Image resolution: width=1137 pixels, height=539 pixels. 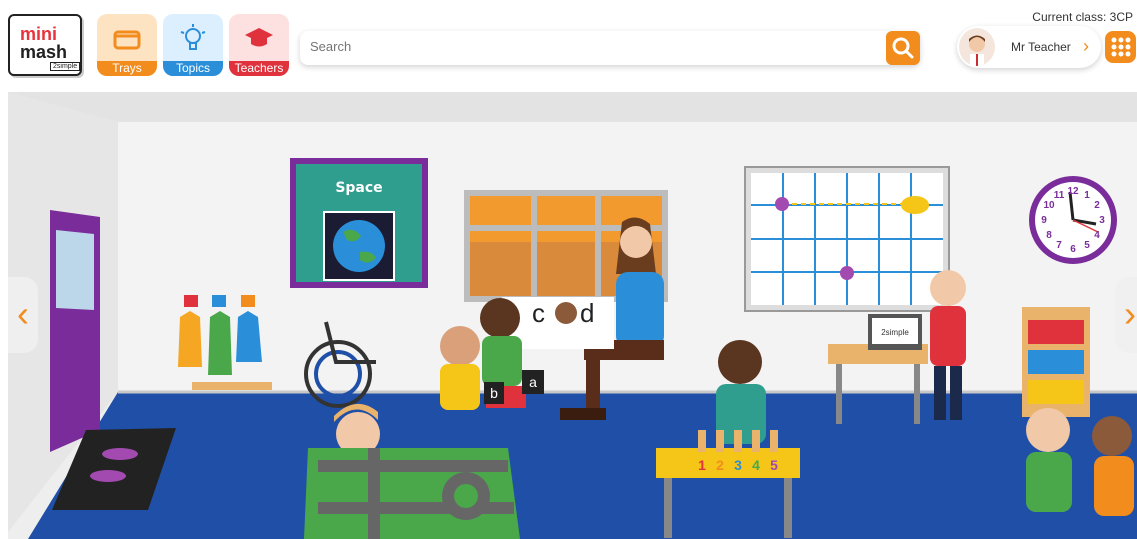 What do you see at coordinates (847, 239) in the screenshot?
I see `whiteboard-grid` at bounding box center [847, 239].